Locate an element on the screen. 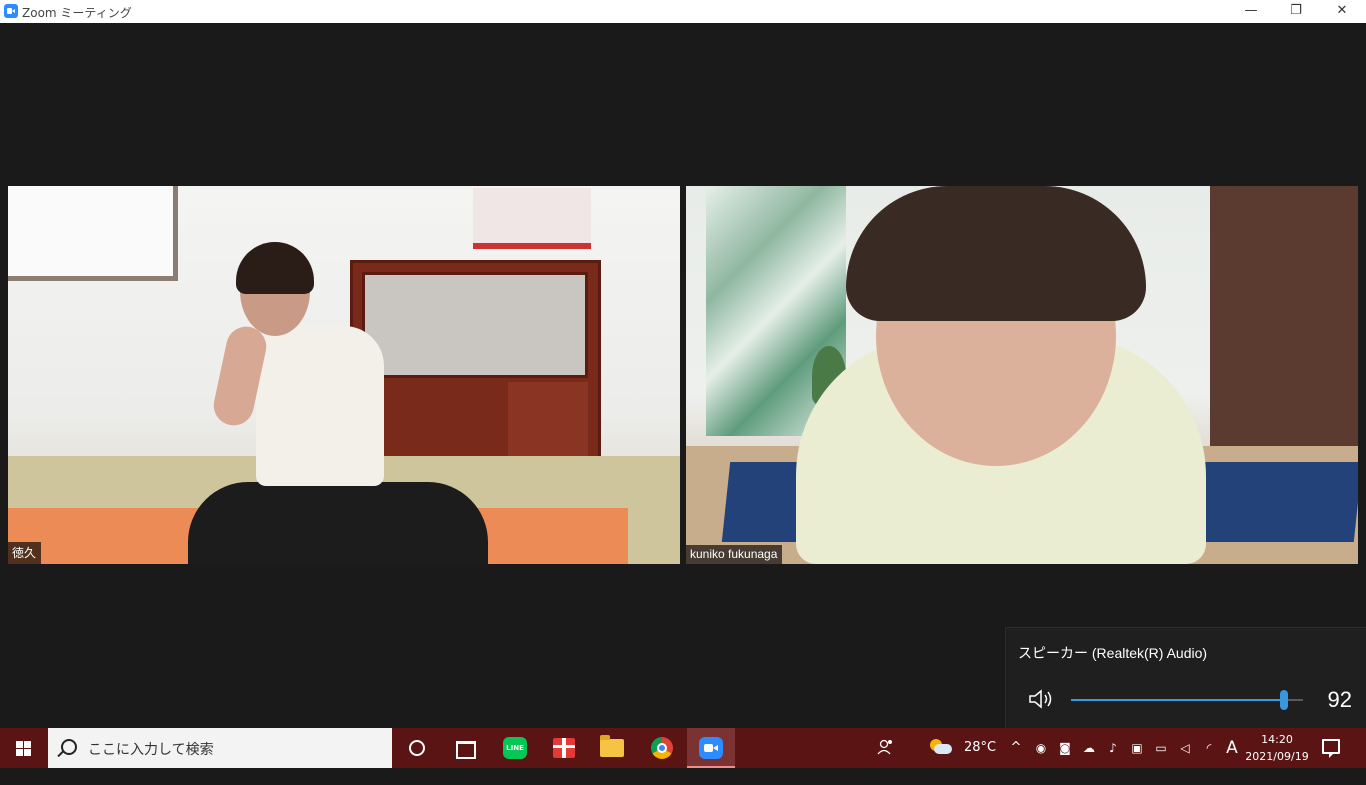 The width and height of the screenshot is (1366, 785). gift-app-icon is located at coordinates (564, 748).